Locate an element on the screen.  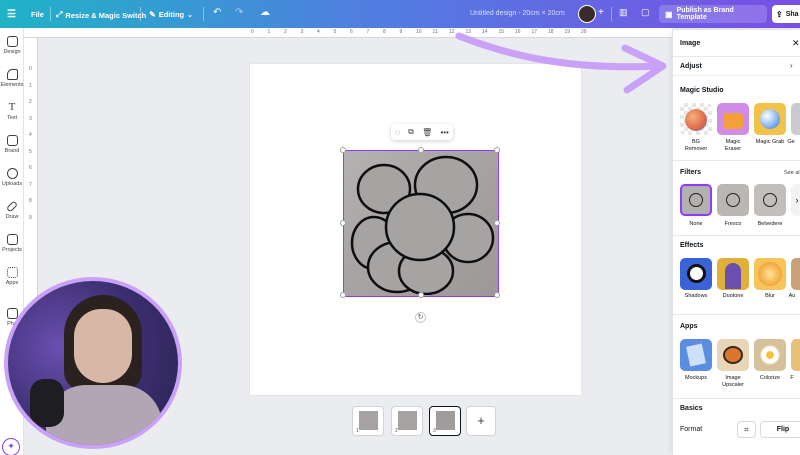
brand-icon is located at coordinates (12, 140).